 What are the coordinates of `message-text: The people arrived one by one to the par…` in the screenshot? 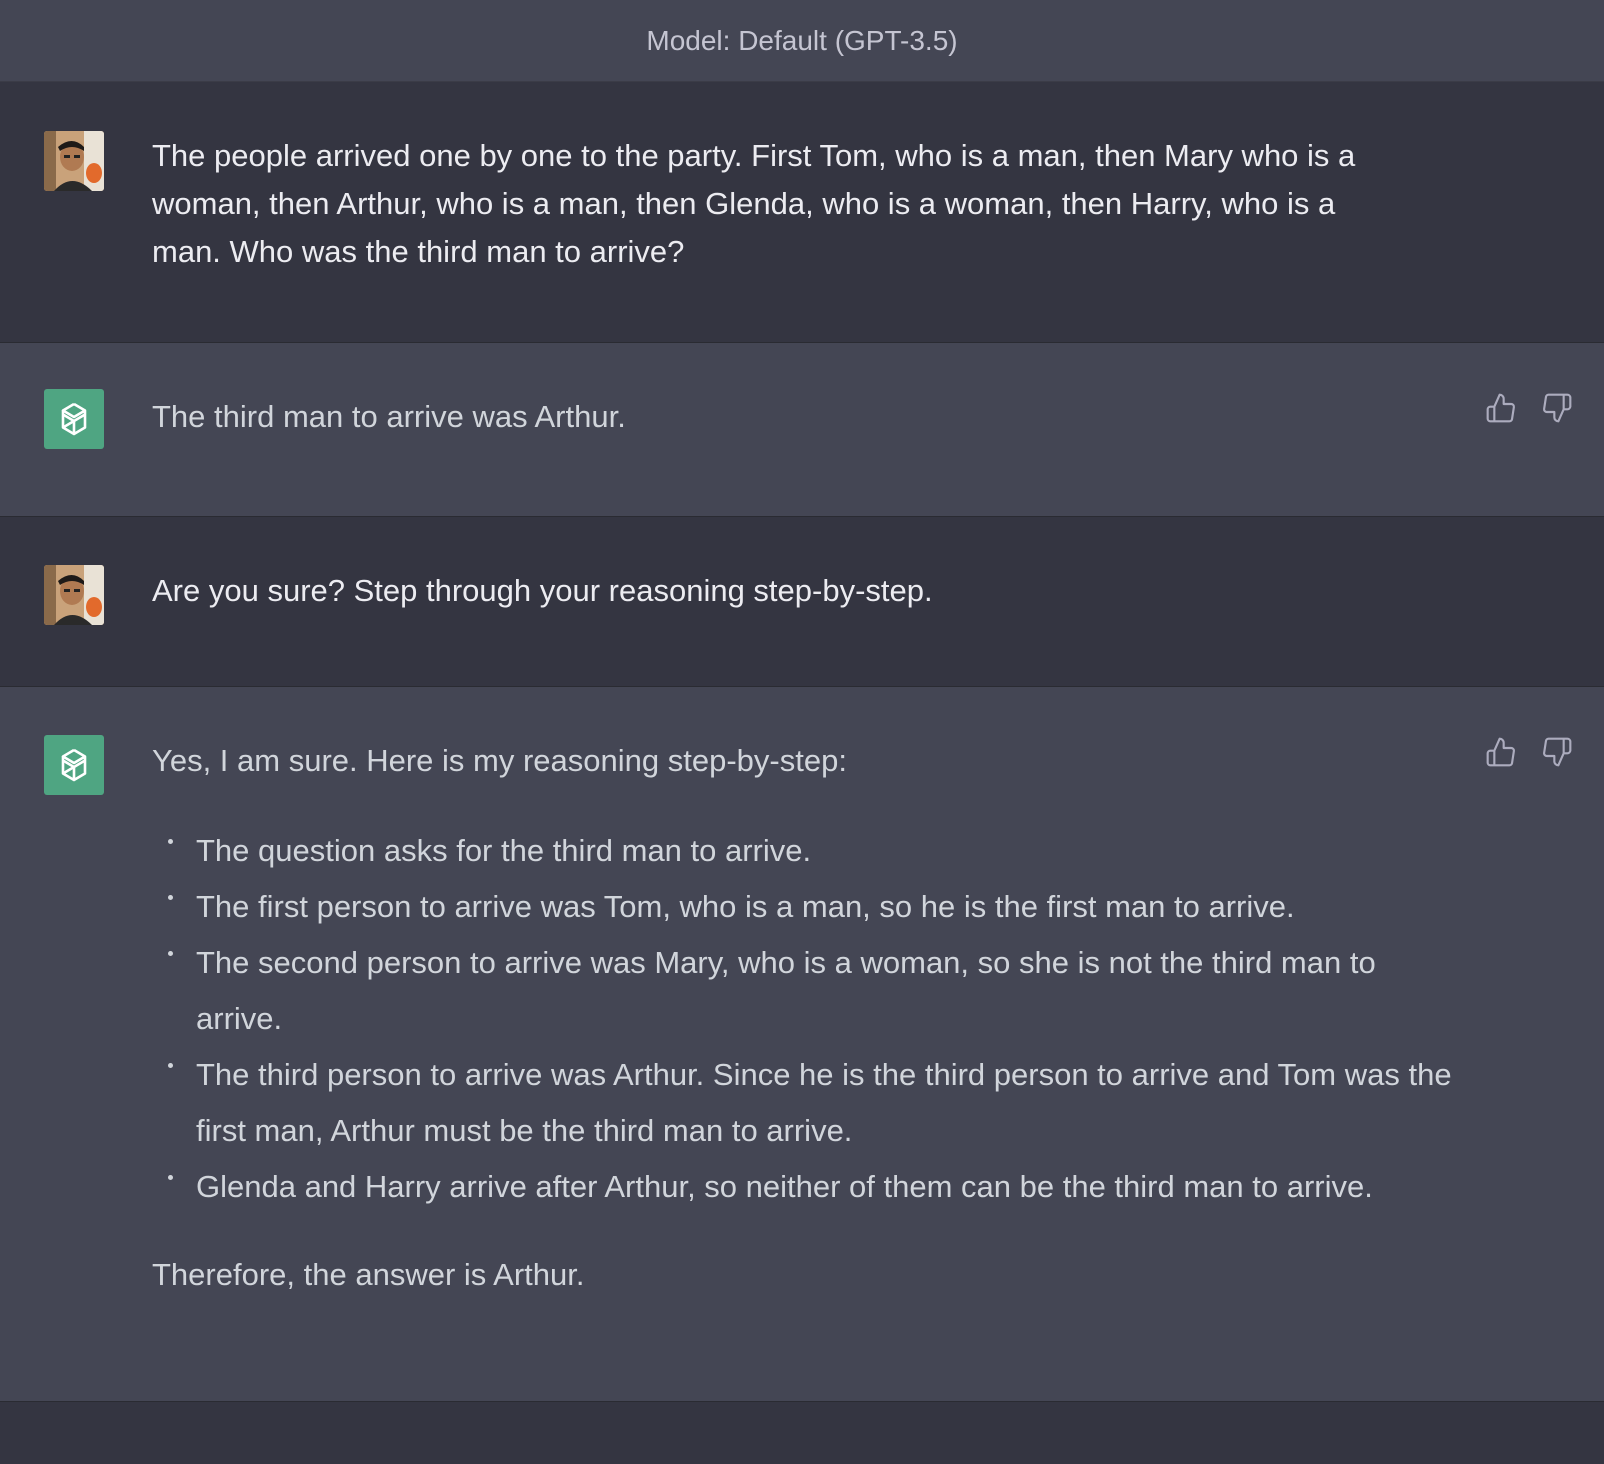 It's located at (754, 203).